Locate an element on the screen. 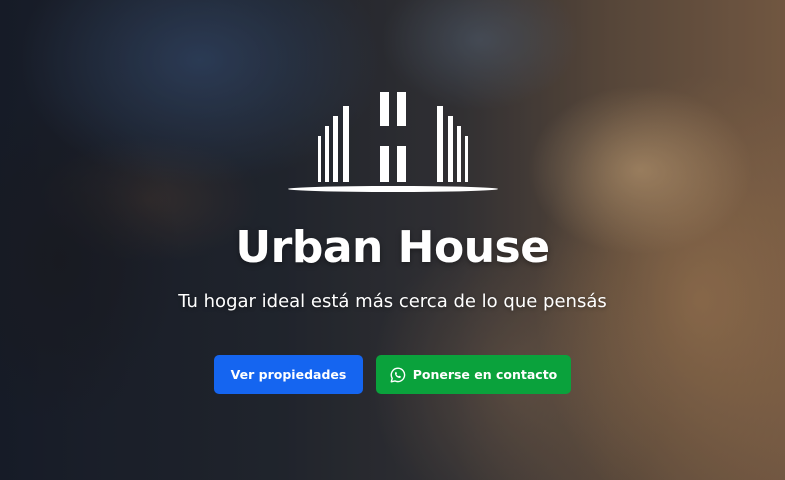  whatsapp-icon is located at coordinates (397, 374).